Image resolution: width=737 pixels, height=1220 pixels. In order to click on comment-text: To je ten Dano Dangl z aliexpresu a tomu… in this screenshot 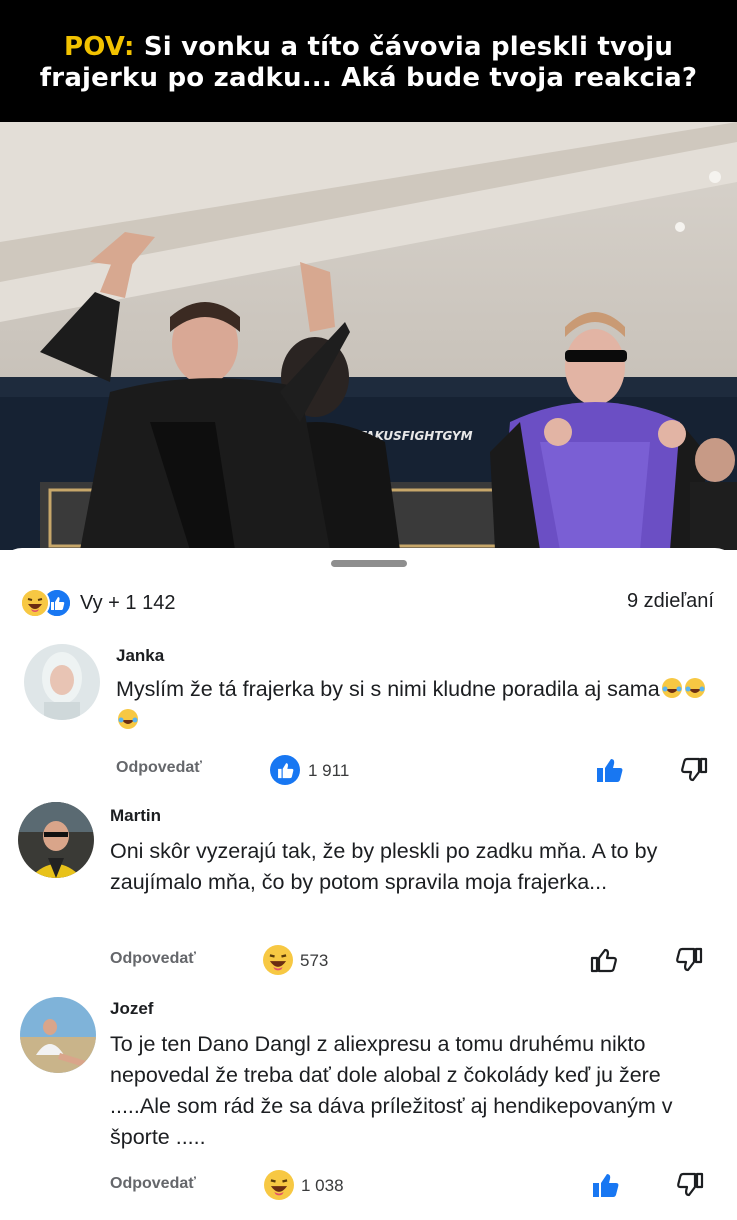, I will do `click(391, 1090)`.